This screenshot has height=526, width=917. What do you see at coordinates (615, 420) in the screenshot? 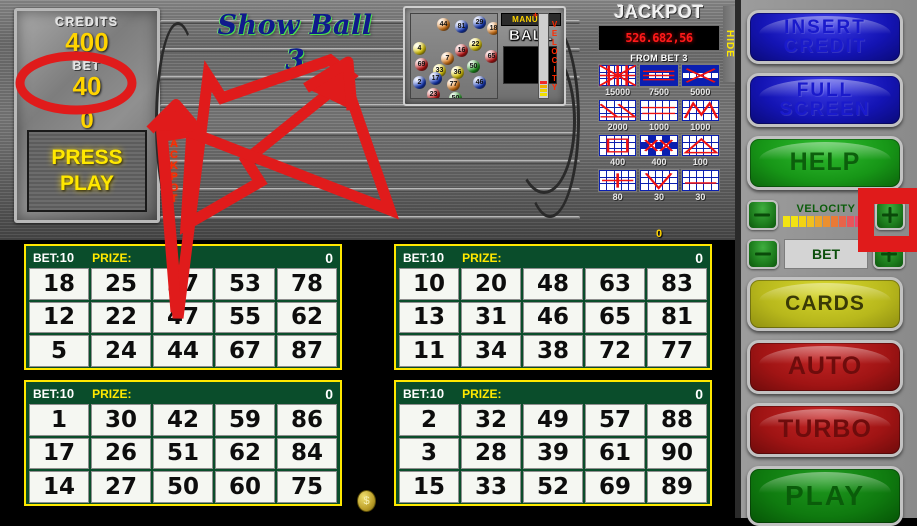
I see `card-number-cell: 57` at bounding box center [615, 420].